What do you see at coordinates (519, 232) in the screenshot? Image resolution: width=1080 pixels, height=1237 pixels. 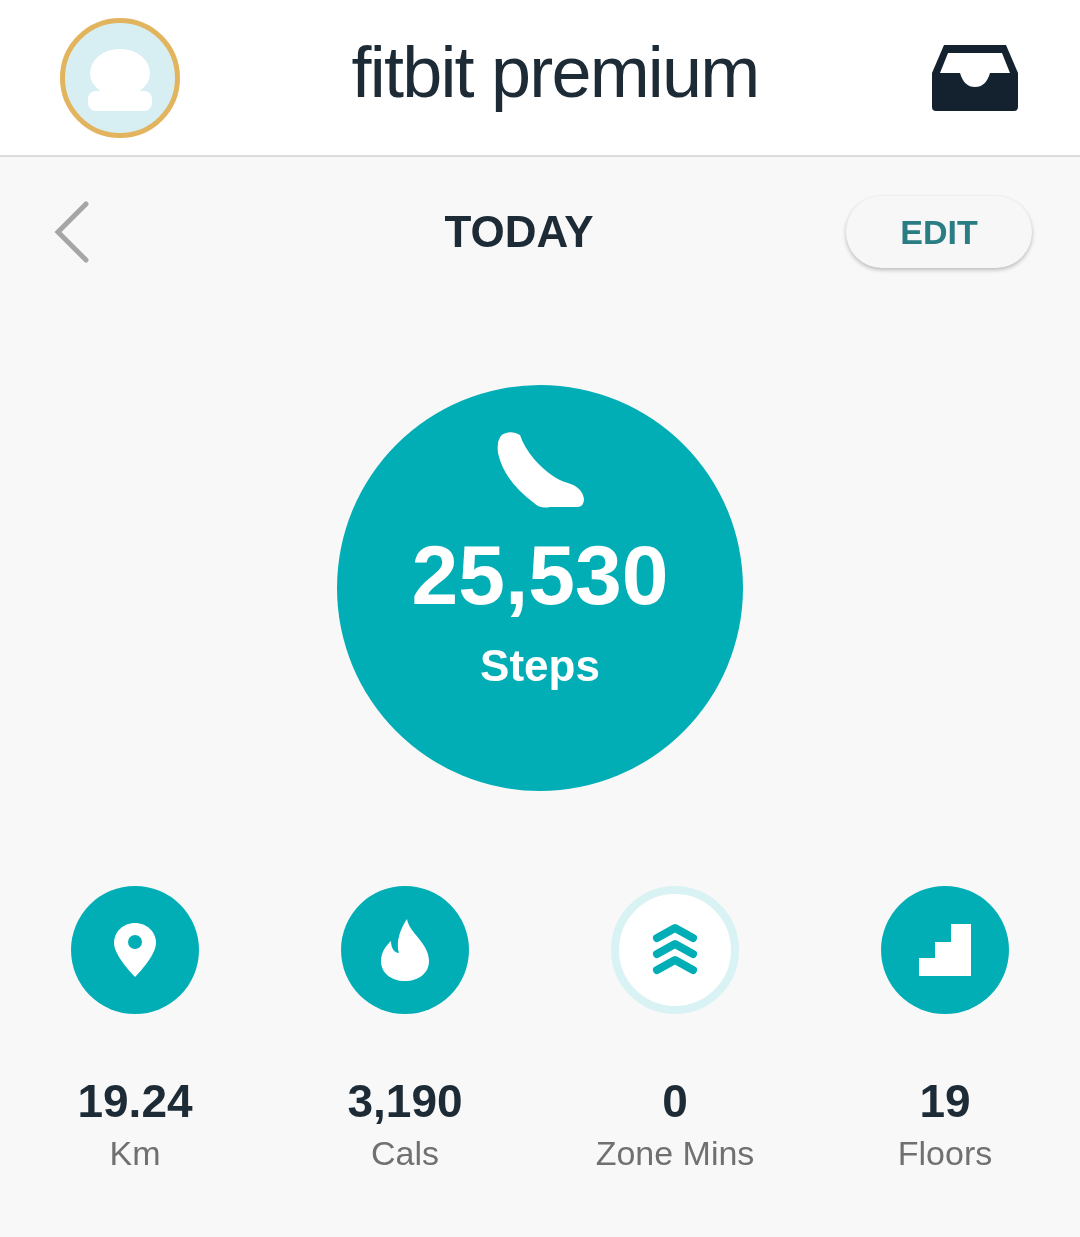 I see `date-heading: TODAY` at bounding box center [519, 232].